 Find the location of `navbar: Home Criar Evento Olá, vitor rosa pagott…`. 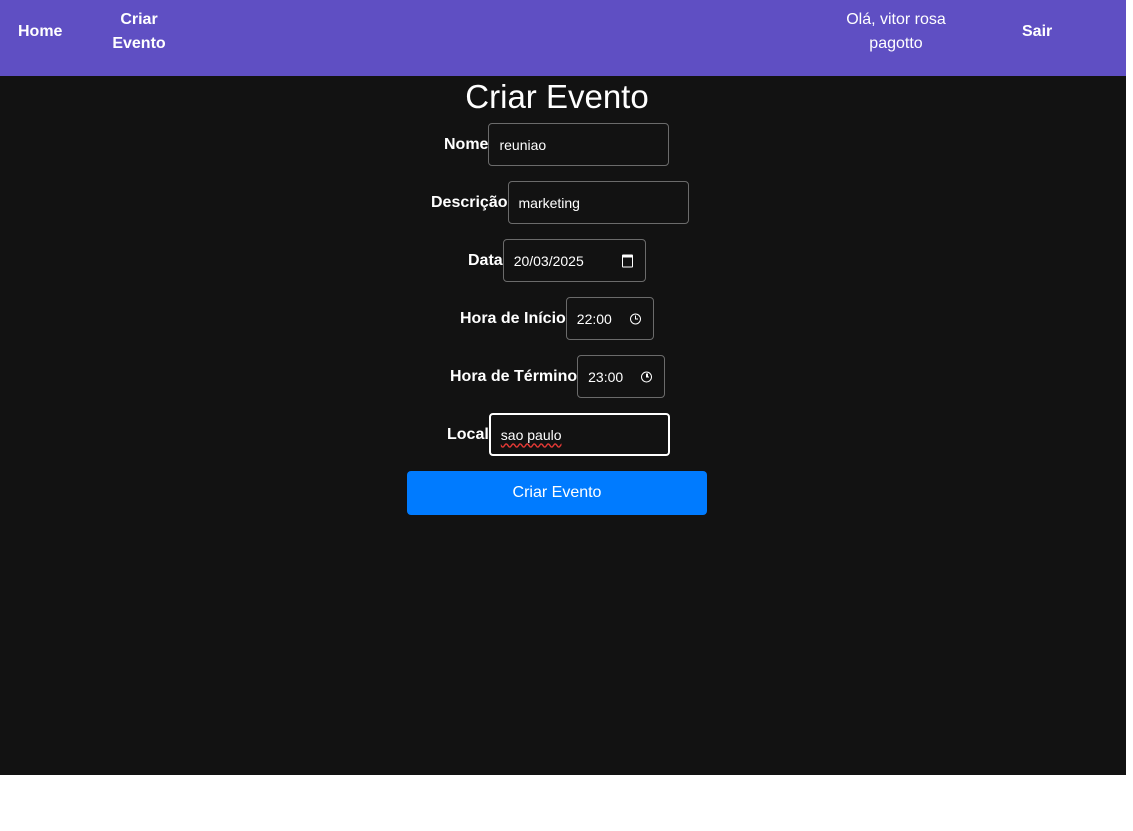

navbar: Home Criar Evento Olá, vitor rosa pagott… is located at coordinates (563, 38).